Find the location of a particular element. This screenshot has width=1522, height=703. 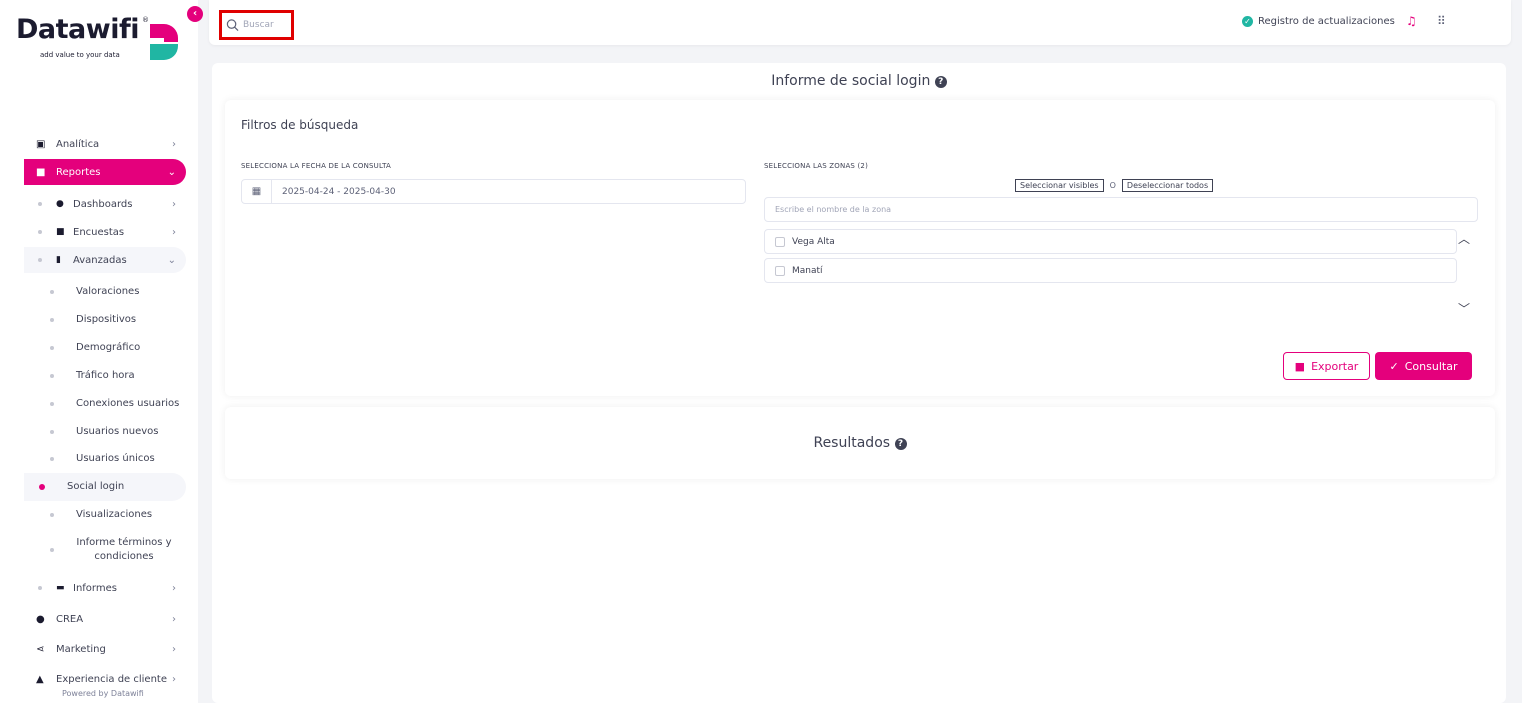

search-box is located at coordinates (256, 25).